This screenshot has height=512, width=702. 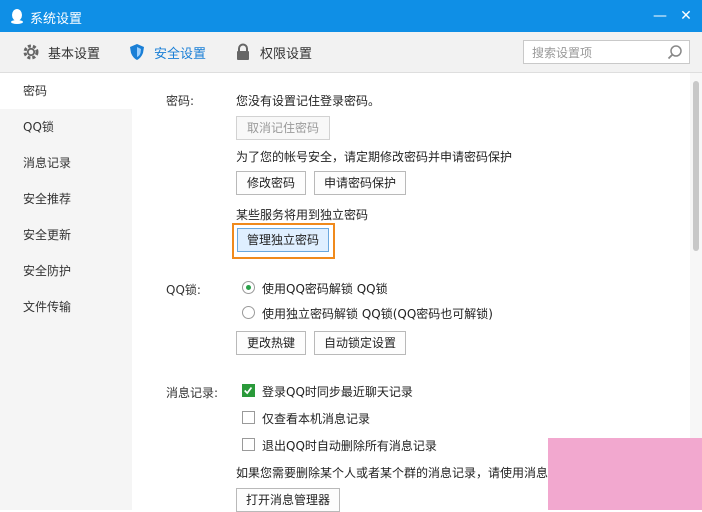 I want to click on settings-tabbar: 基本设置 安全设置 权限设置, so click(x=351, y=52).